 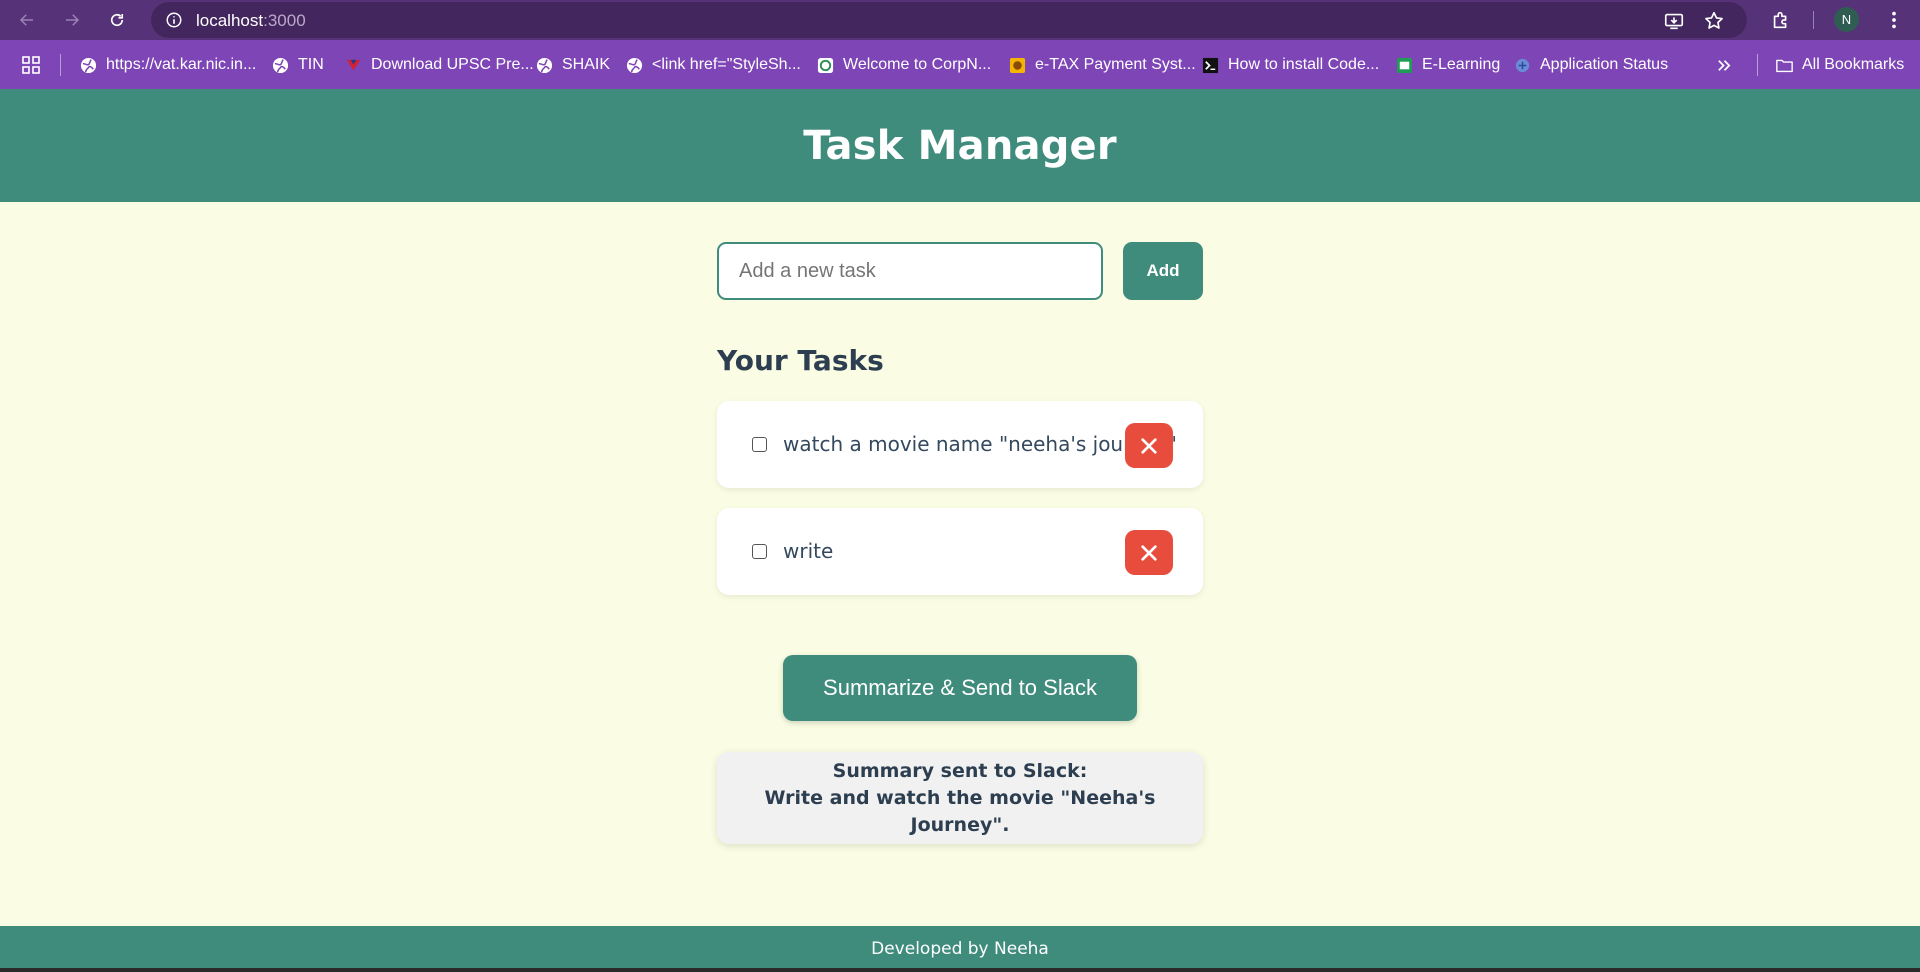 What do you see at coordinates (980, 444) in the screenshot?
I see `task-text: watch a movie name "neeha's journey"` at bounding box center [980, 444].